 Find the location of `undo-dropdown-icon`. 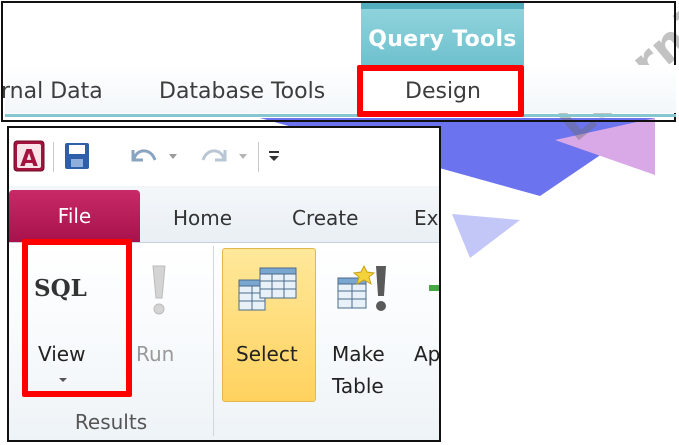

undo-dropdown-icon is located at coordinates (173, 157).